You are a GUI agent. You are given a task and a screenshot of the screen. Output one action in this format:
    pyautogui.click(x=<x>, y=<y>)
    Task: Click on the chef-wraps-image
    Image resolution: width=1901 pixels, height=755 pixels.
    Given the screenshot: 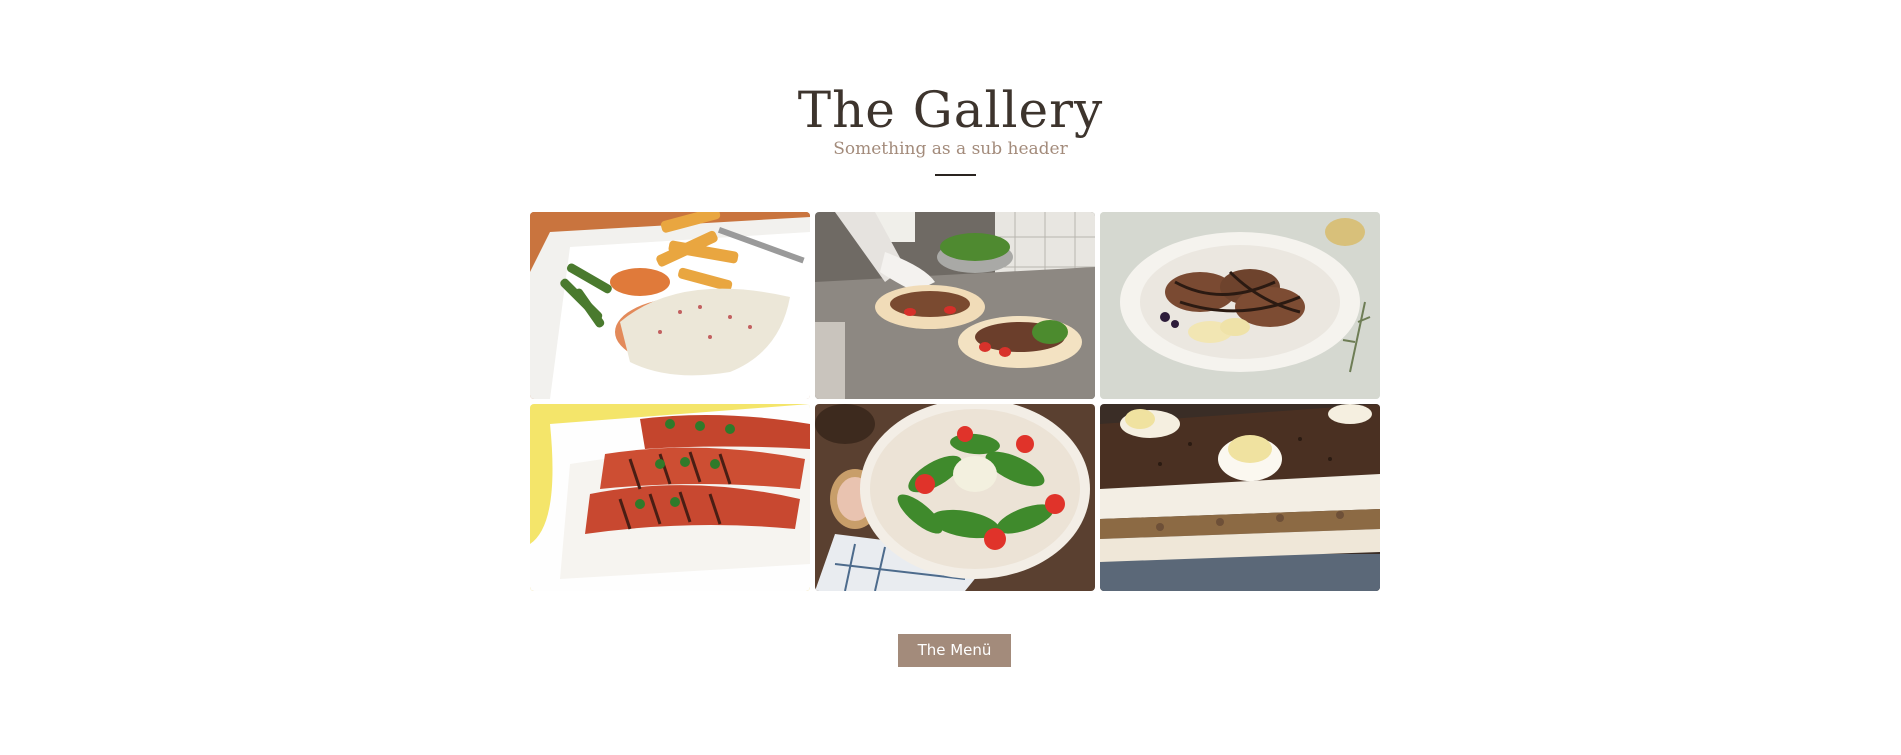 What is the action you would take?
    pyautogui.click(x=955, y=305)
    